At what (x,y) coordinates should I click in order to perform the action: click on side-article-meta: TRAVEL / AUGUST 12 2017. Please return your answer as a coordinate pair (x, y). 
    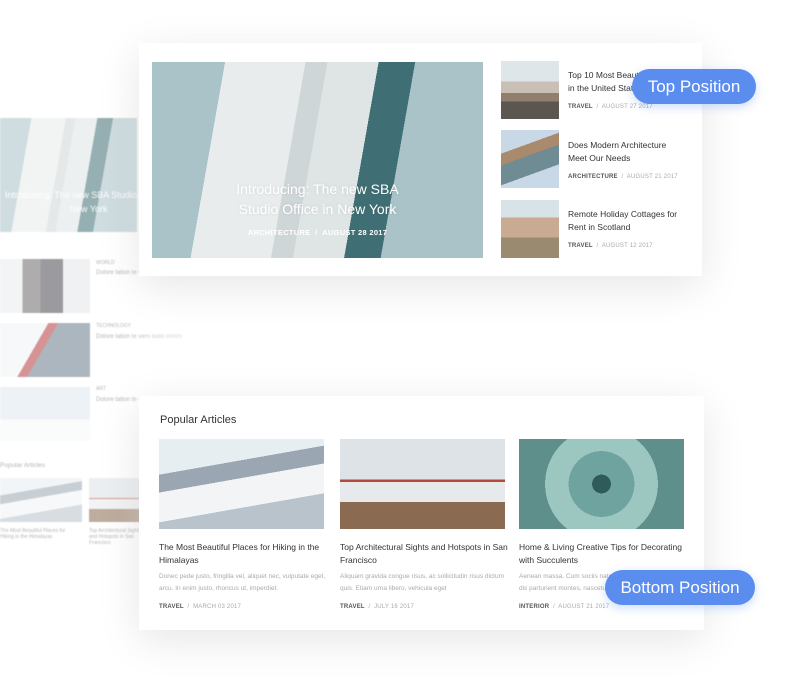
    Looking at the image, I should click on (610, 246).